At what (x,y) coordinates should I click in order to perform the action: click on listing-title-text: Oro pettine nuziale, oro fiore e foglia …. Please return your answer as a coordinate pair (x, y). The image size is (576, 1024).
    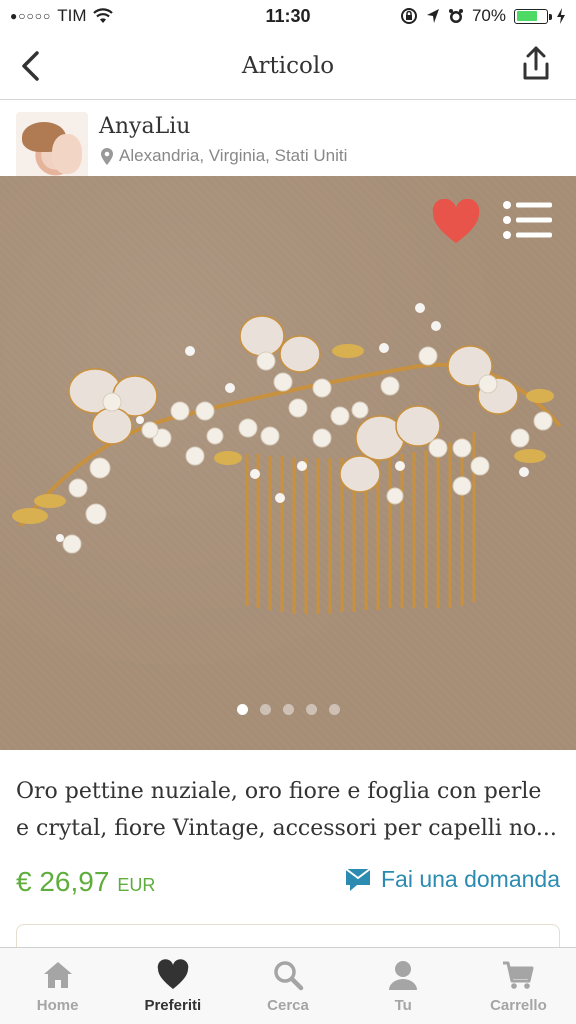
    Looking at the image, I should click on (286, 810).